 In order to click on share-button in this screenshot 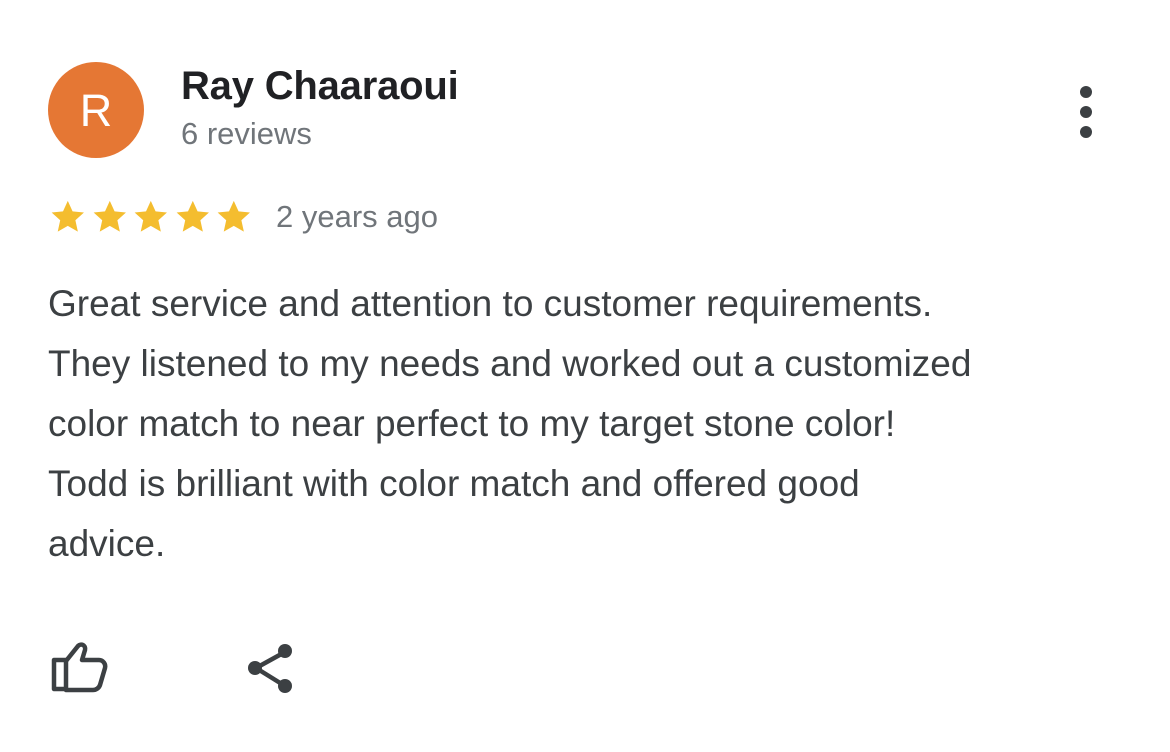, I will do `click(271, 669)`.